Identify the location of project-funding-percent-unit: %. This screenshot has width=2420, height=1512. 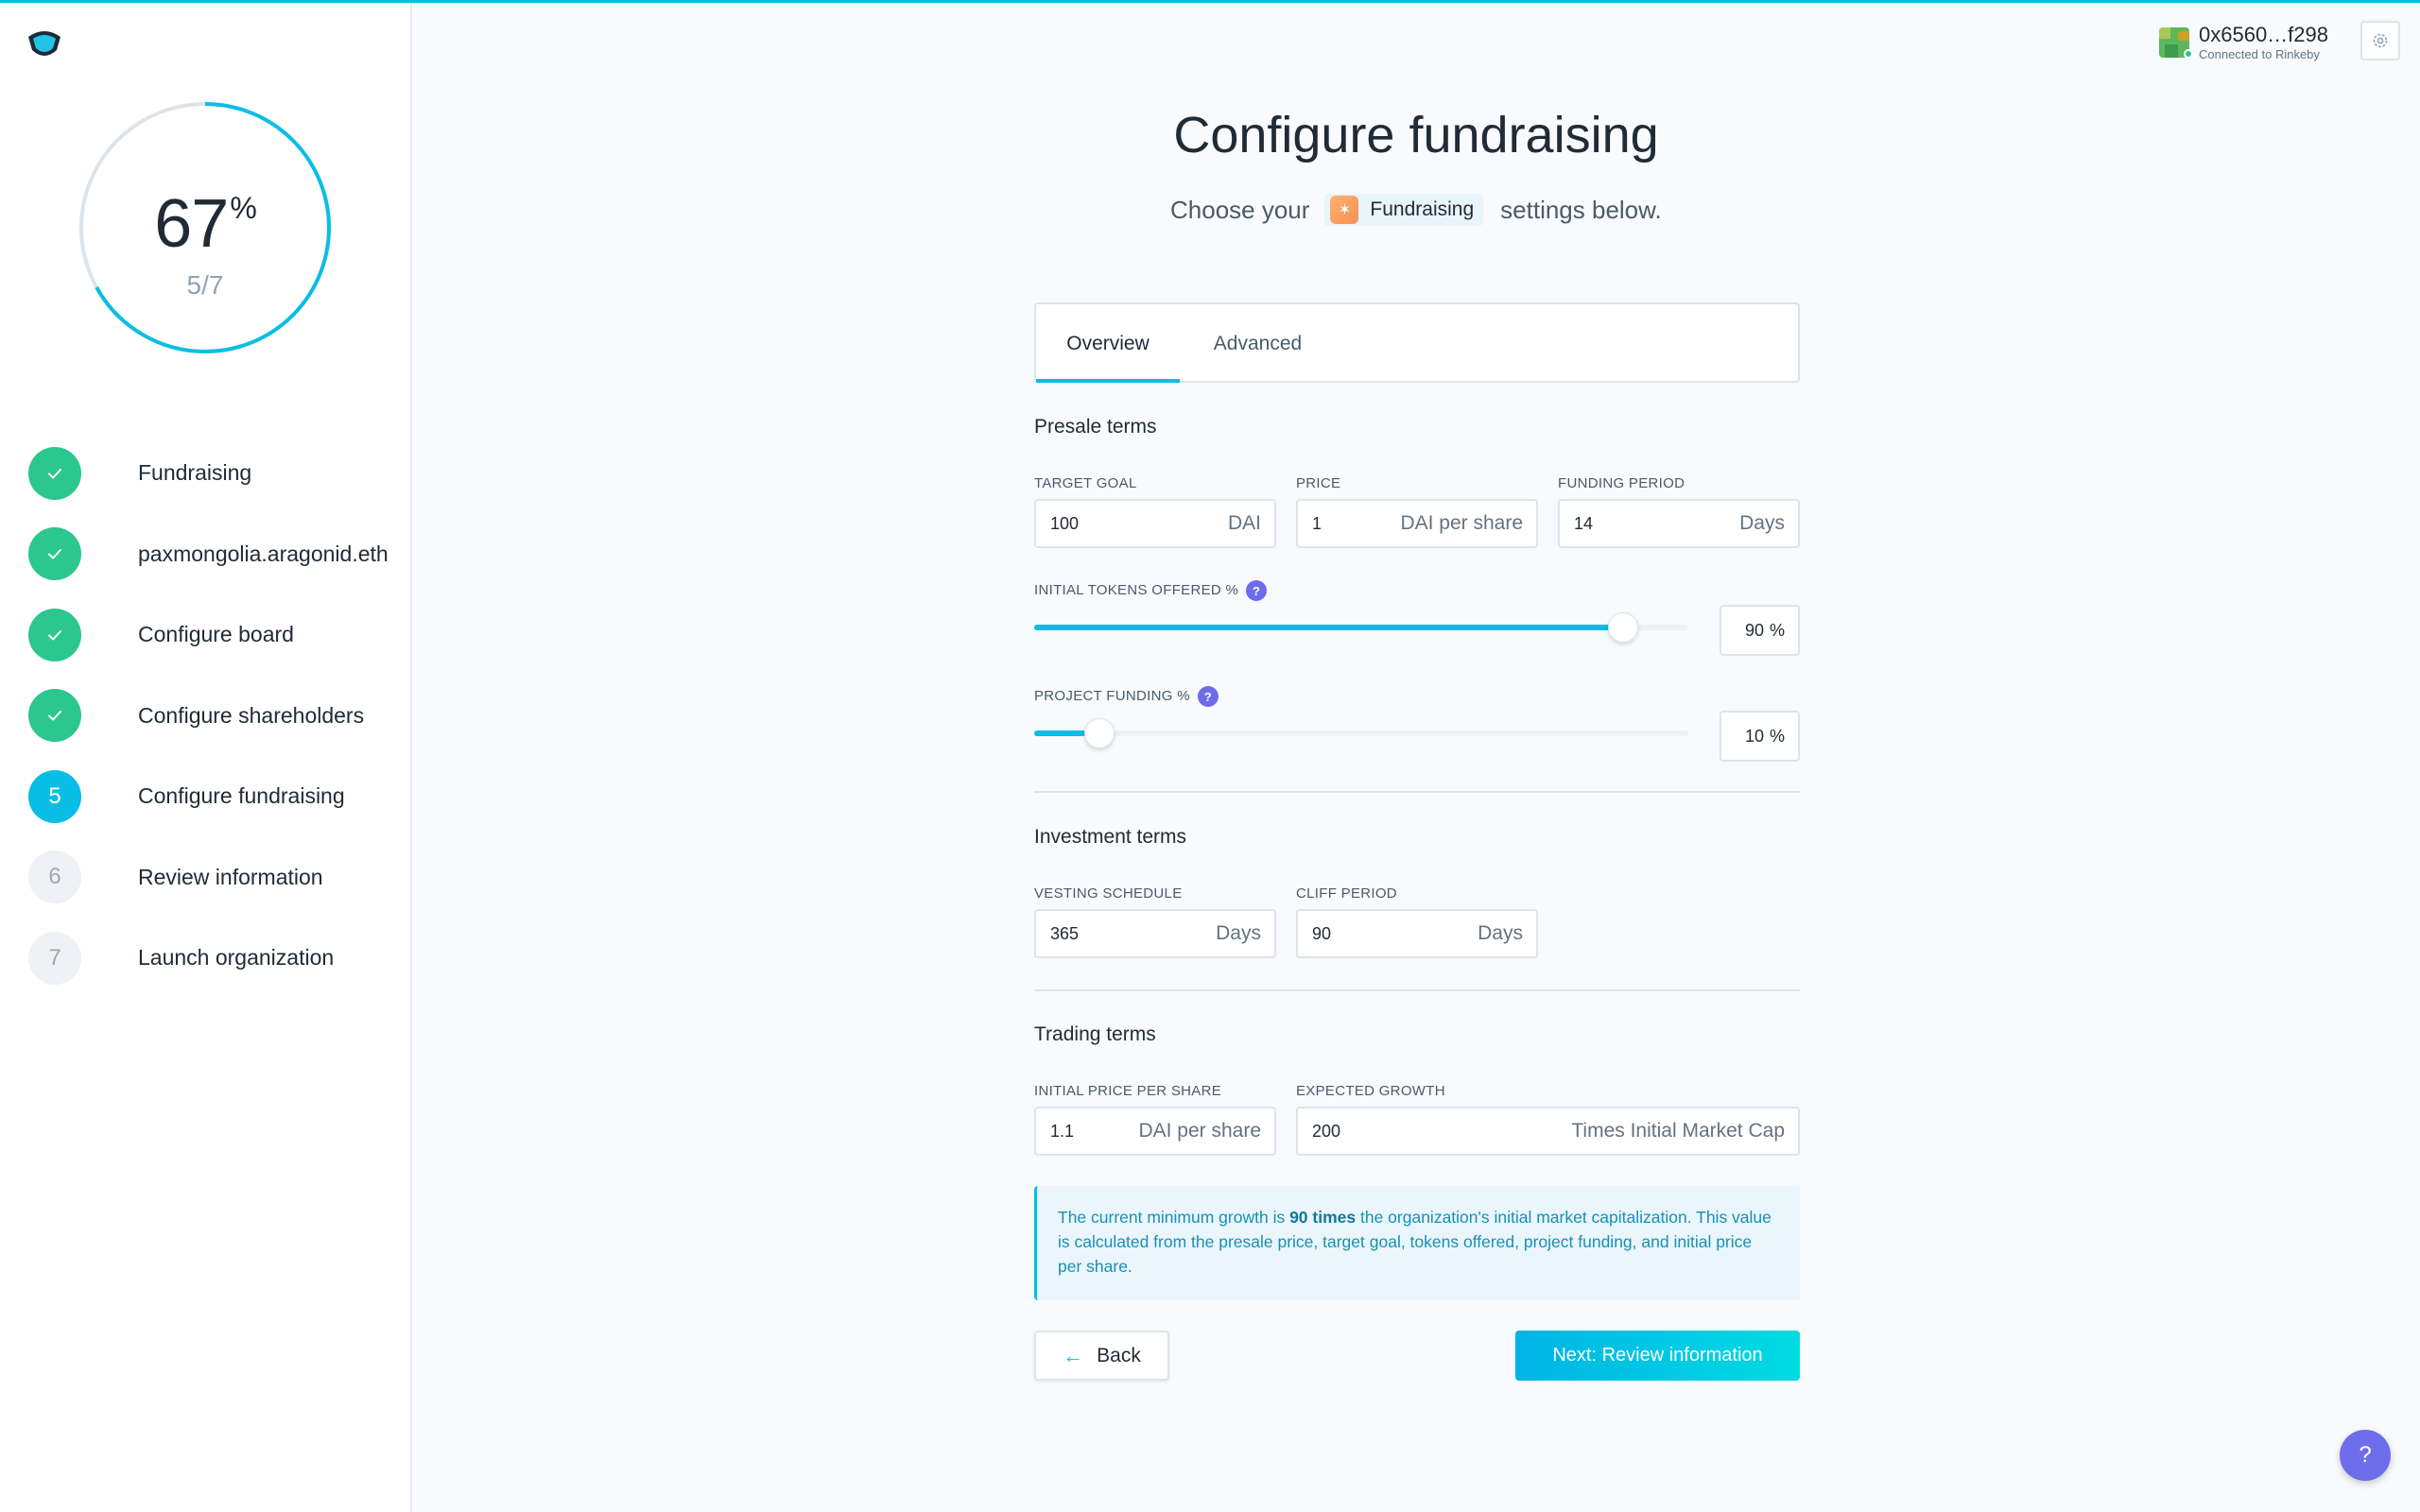
(1777, 736).